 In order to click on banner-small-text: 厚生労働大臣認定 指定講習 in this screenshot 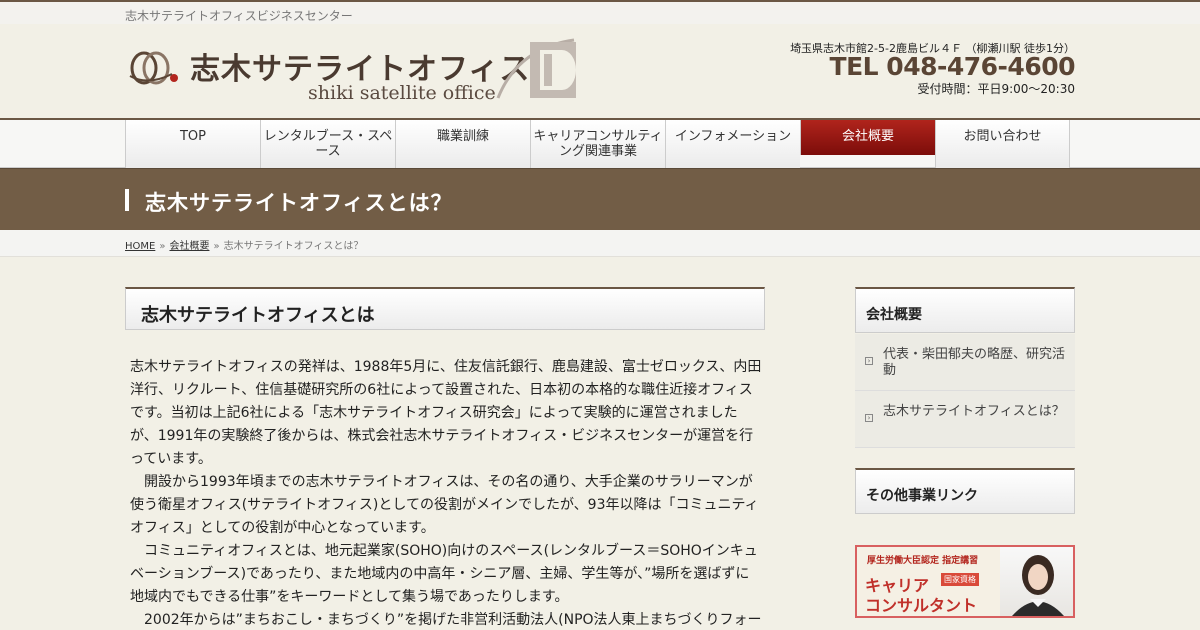, I will do `click(923, 561)`.